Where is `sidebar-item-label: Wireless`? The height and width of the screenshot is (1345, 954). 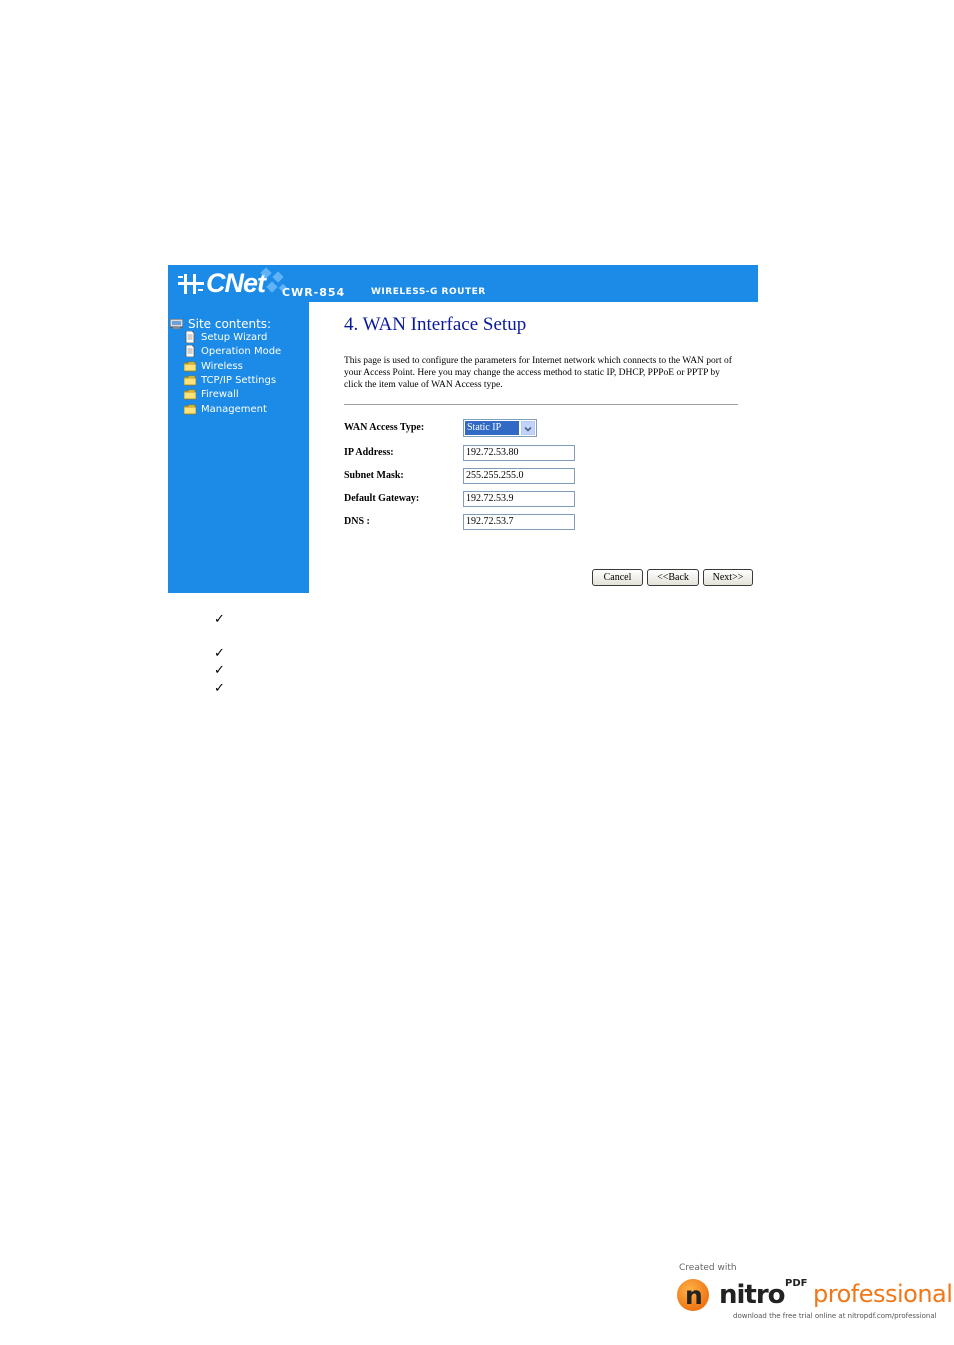
sidebar-item-label: Wireless is located at coordinates (222, 366).